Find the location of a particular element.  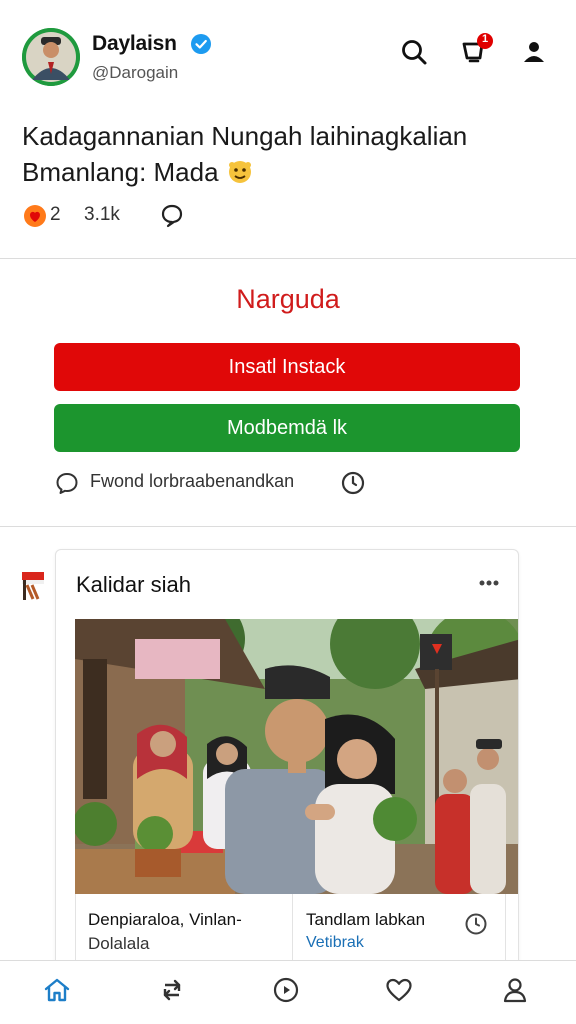

home-icon is located at coordinates (57, 990).